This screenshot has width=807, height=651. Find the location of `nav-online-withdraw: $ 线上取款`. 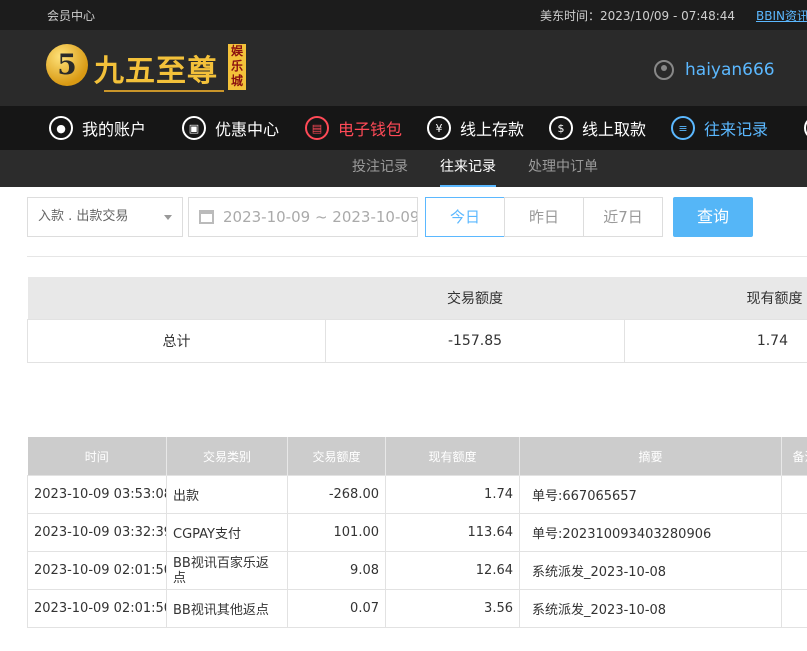

nav-online-withdraw: $ 线上取款 is located at coordinates (597, 128).